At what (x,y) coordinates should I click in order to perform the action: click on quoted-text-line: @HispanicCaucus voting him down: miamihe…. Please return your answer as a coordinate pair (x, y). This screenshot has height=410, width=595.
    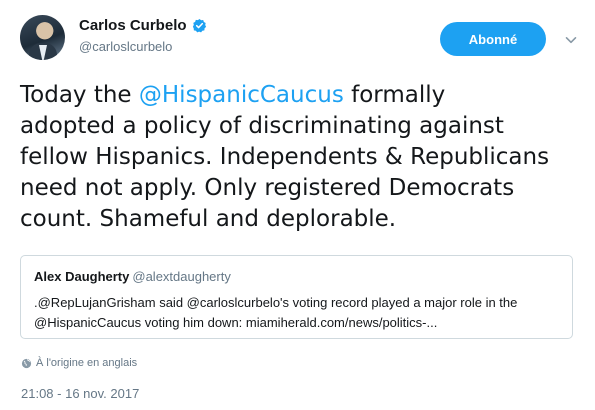
    Looking at the image, I should click on (236, 322).